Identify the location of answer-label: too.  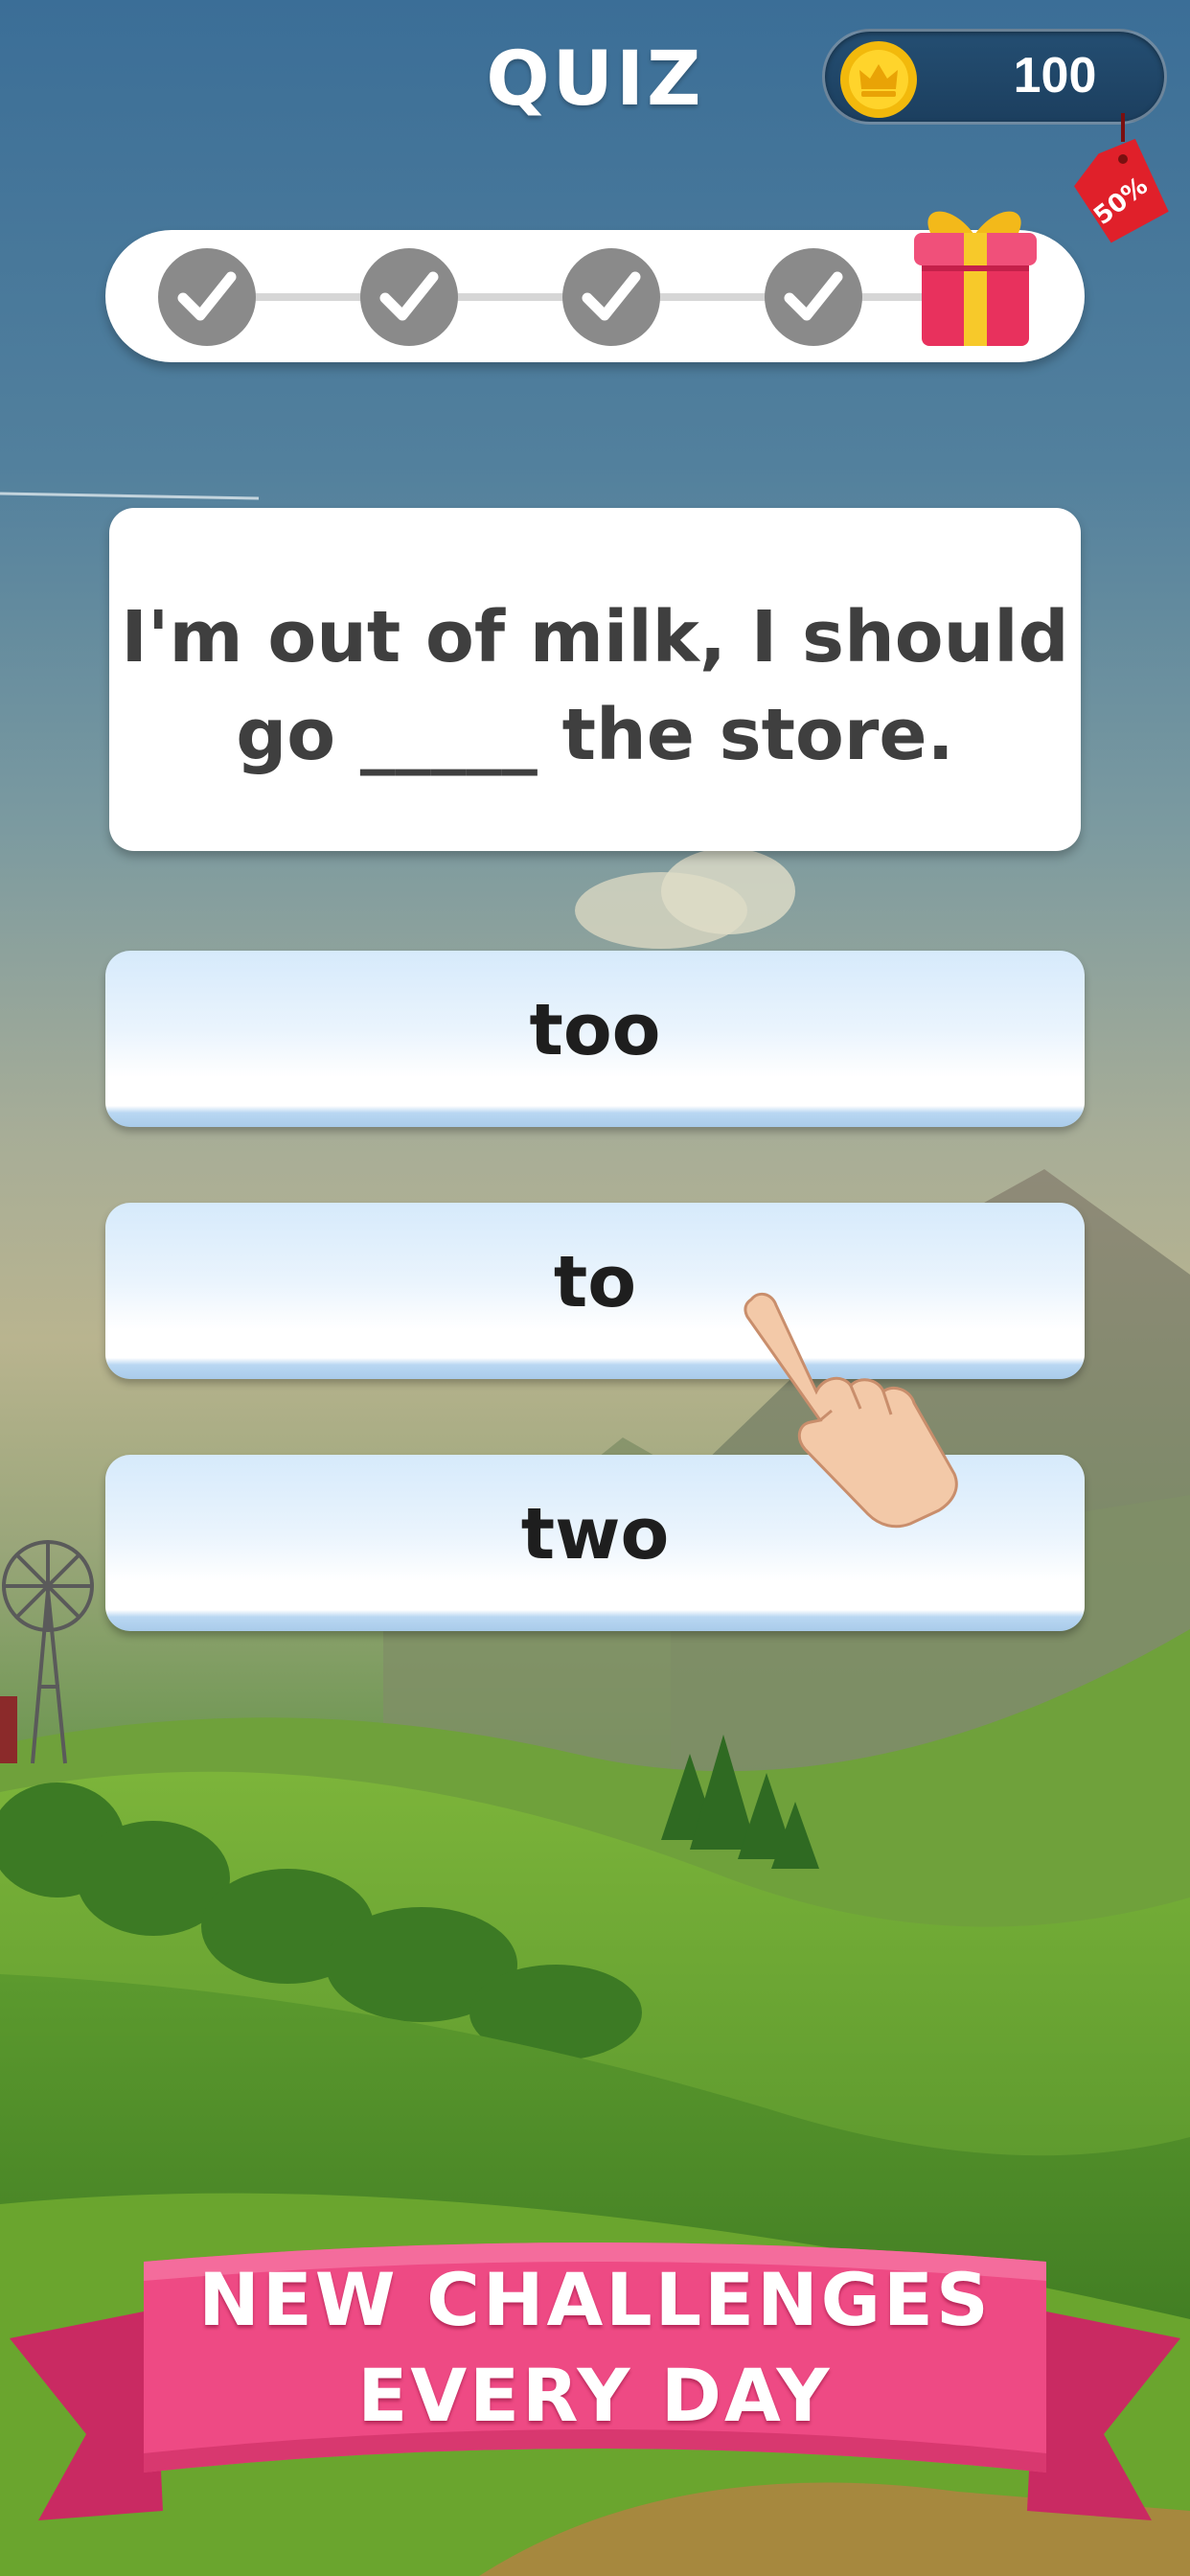
(595, 1030).